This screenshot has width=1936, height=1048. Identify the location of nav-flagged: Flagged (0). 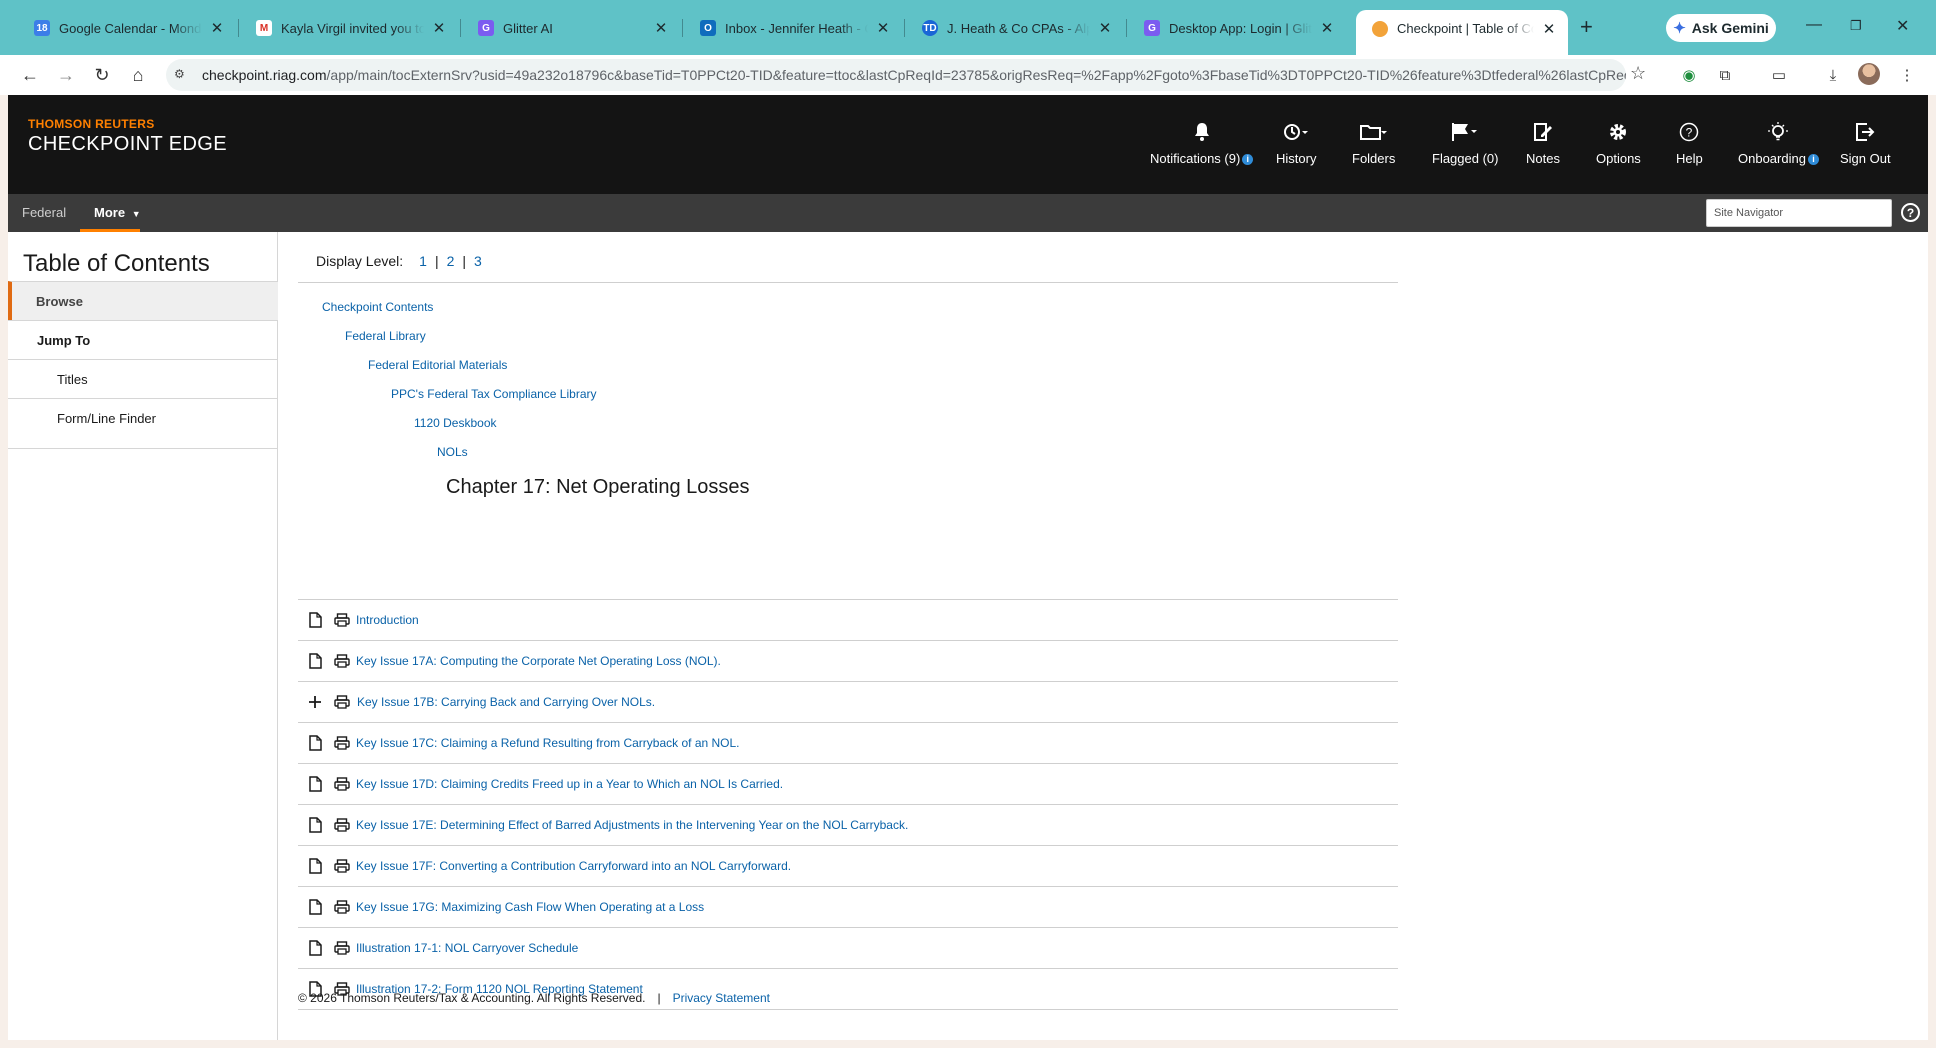
(1465, 149).